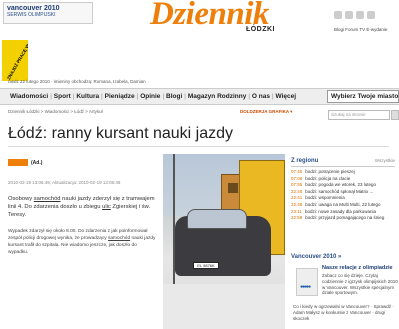 The width and height of the screenshot is (399, 329). Describe the element at coordinates (363, 96) in the screenshot. I see `city-picker: Wybierz Twoje miasto` at that location.